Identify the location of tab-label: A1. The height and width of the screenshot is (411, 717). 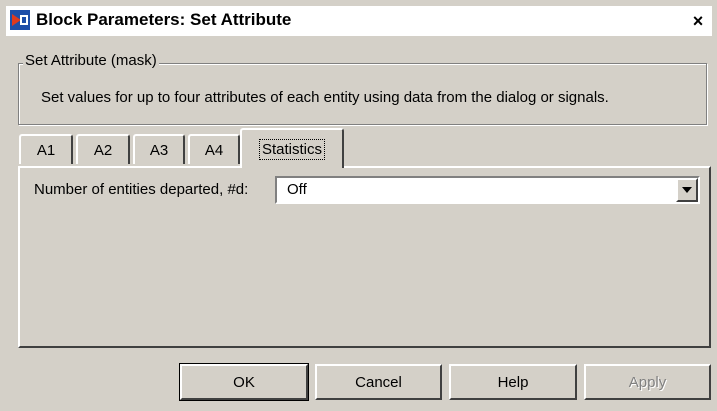
(46, 150).